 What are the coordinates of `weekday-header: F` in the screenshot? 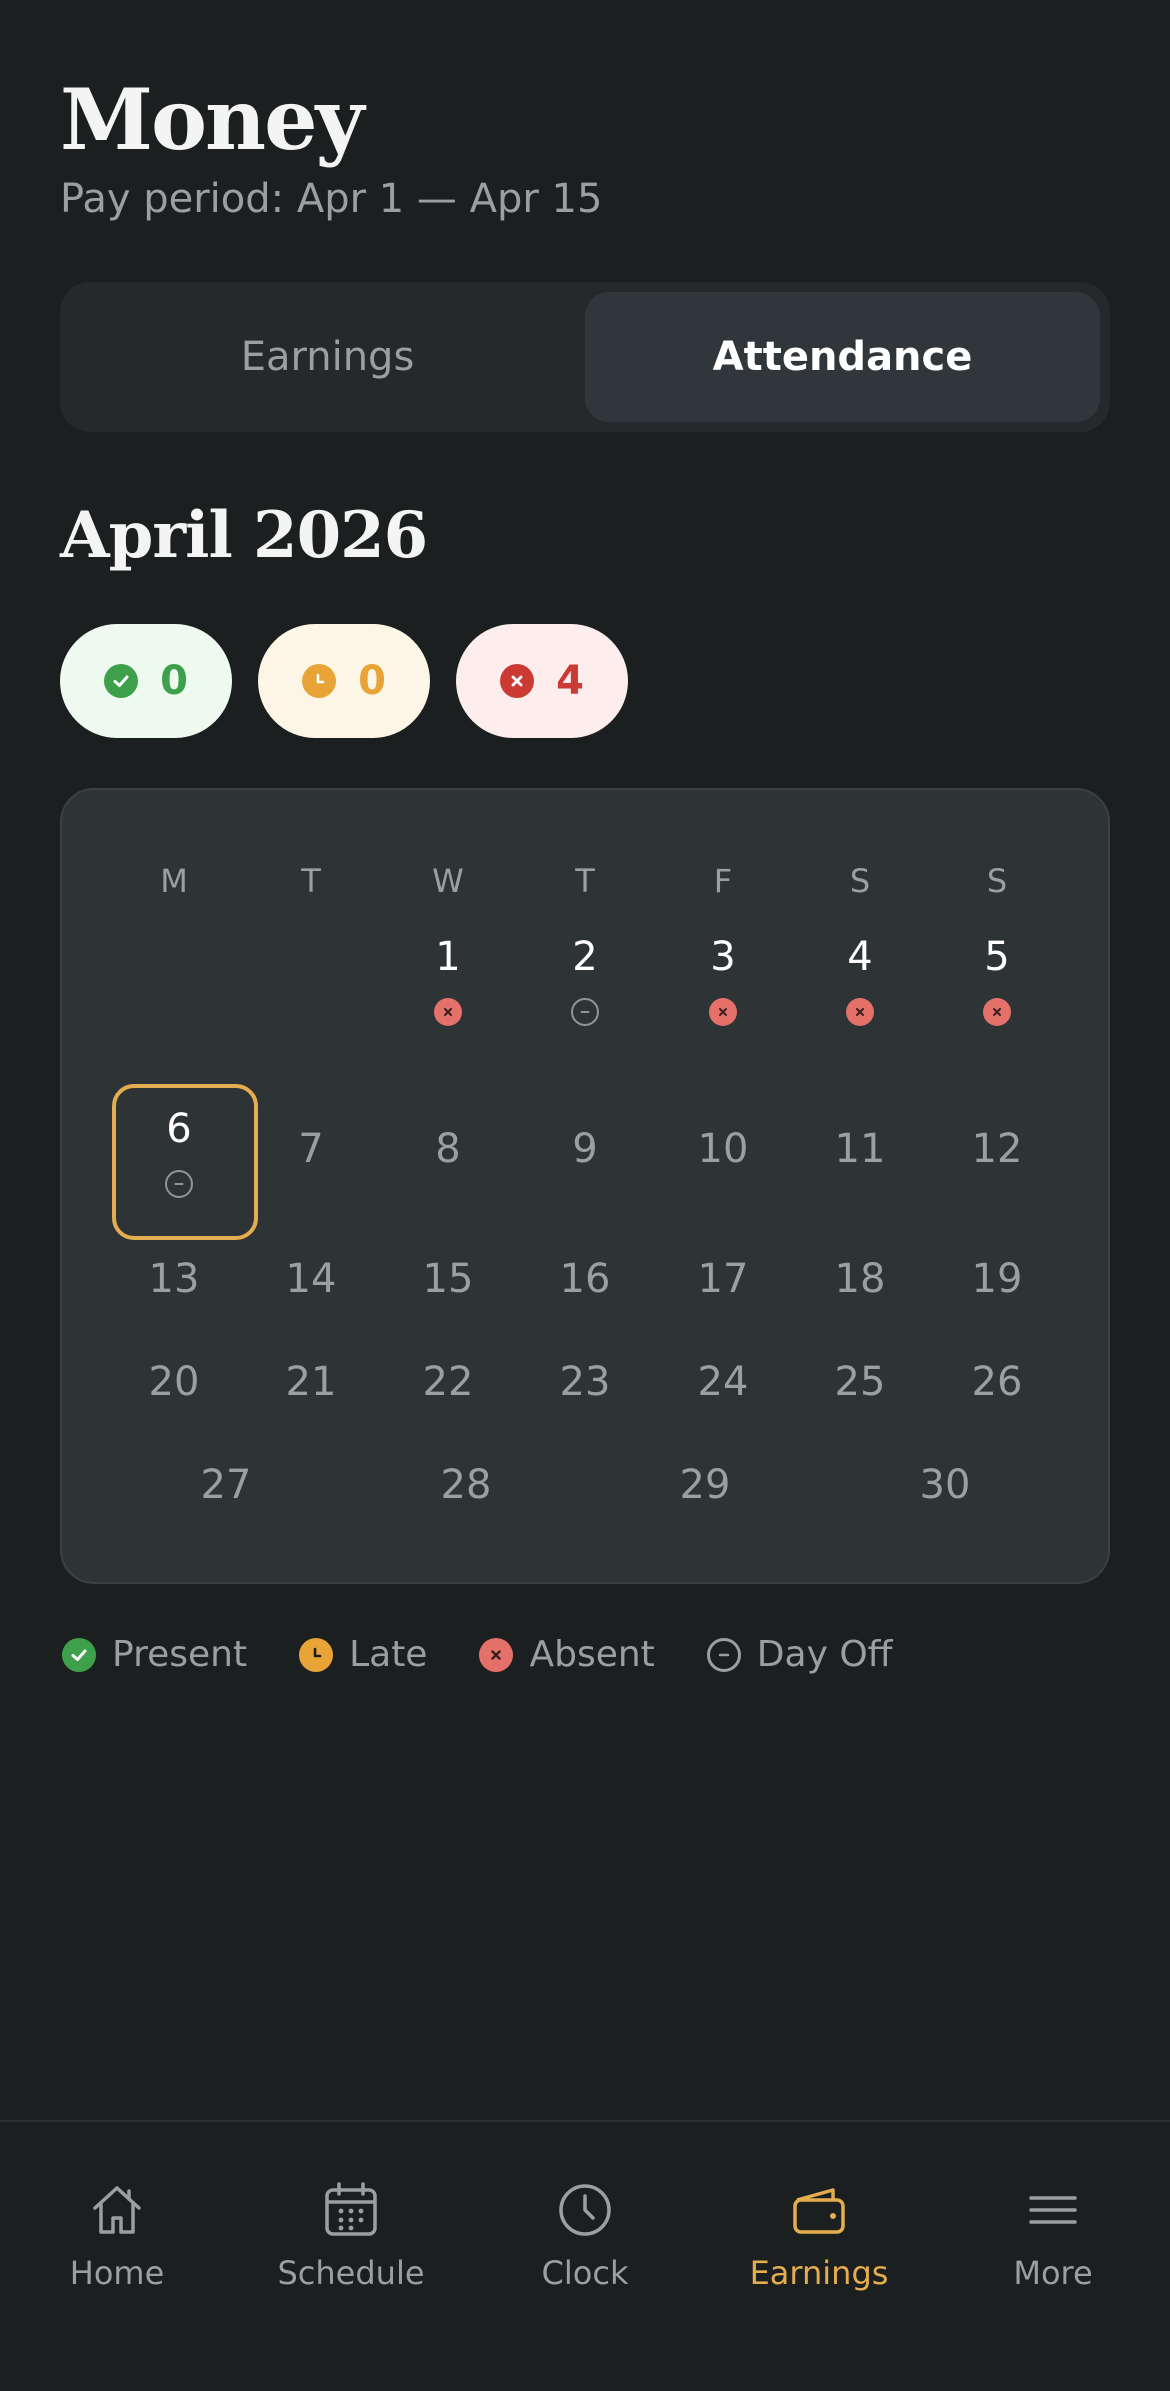 It's located at (723, 881).